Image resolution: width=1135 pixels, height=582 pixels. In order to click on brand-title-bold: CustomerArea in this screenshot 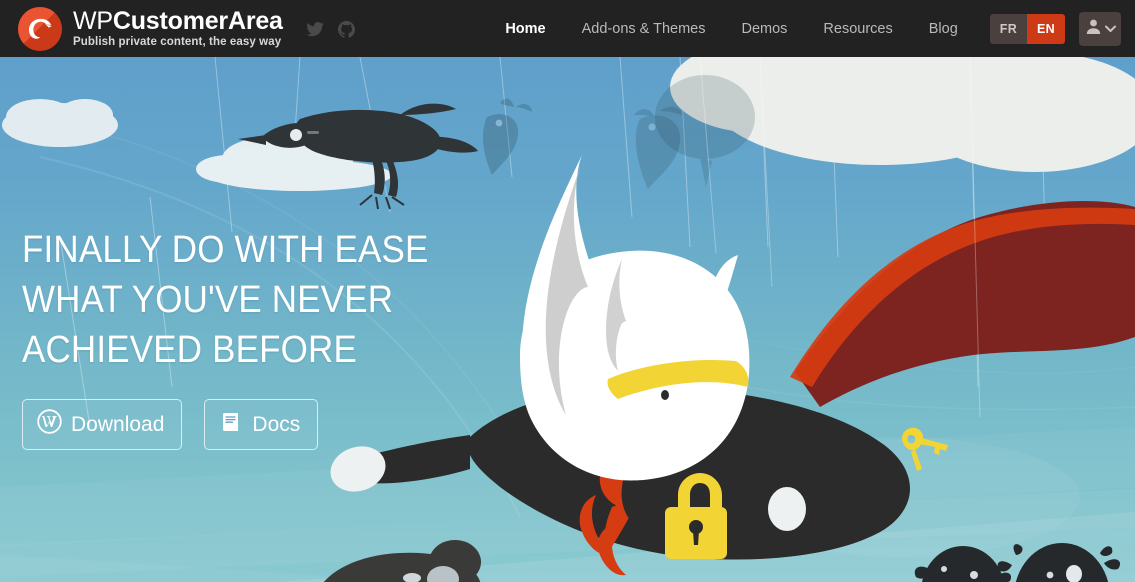, I will do `click(197, 20)`.